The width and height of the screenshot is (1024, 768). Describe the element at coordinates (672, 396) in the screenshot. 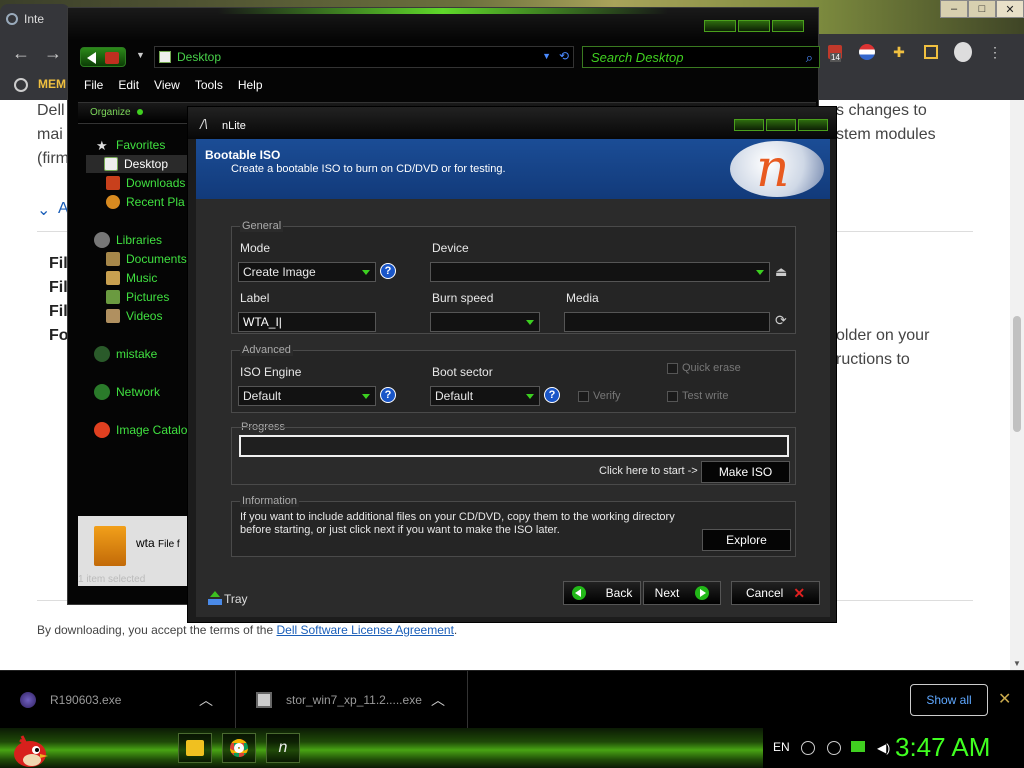

I see `test-write-checkbox` at that location.